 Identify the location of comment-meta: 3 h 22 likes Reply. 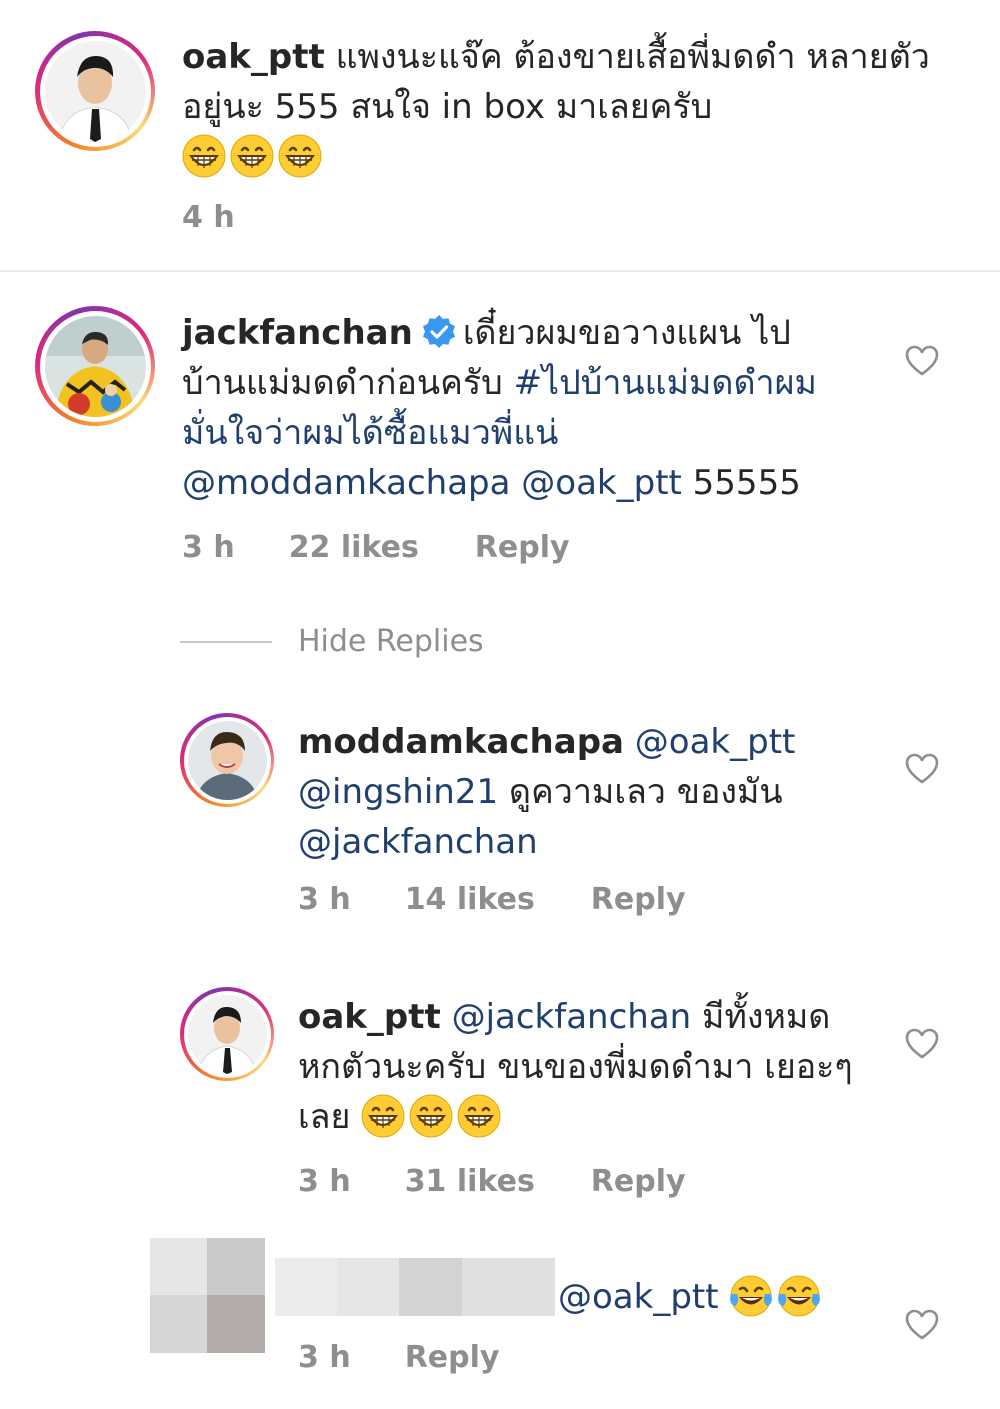
(376, 548).